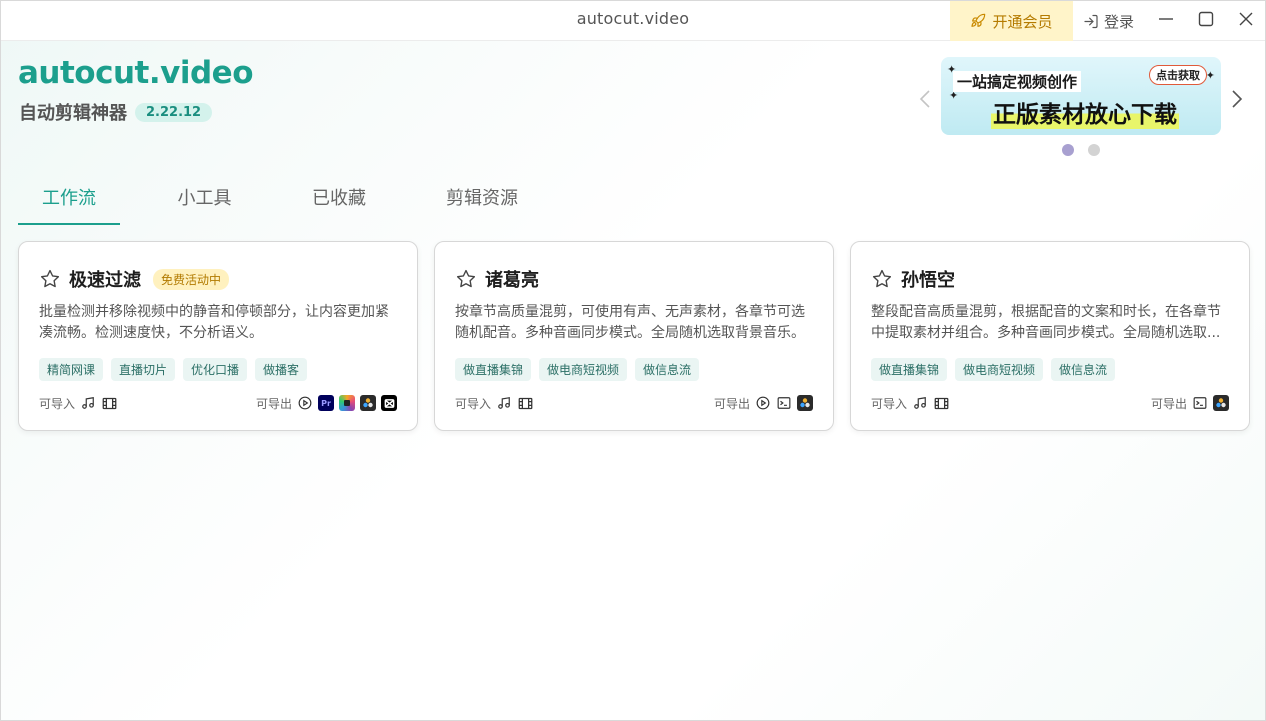  What do you see at coordinates (191, 279) in the screenshot?
I see `promo-badge: 免费活动中` at bounding box center [191, 279].